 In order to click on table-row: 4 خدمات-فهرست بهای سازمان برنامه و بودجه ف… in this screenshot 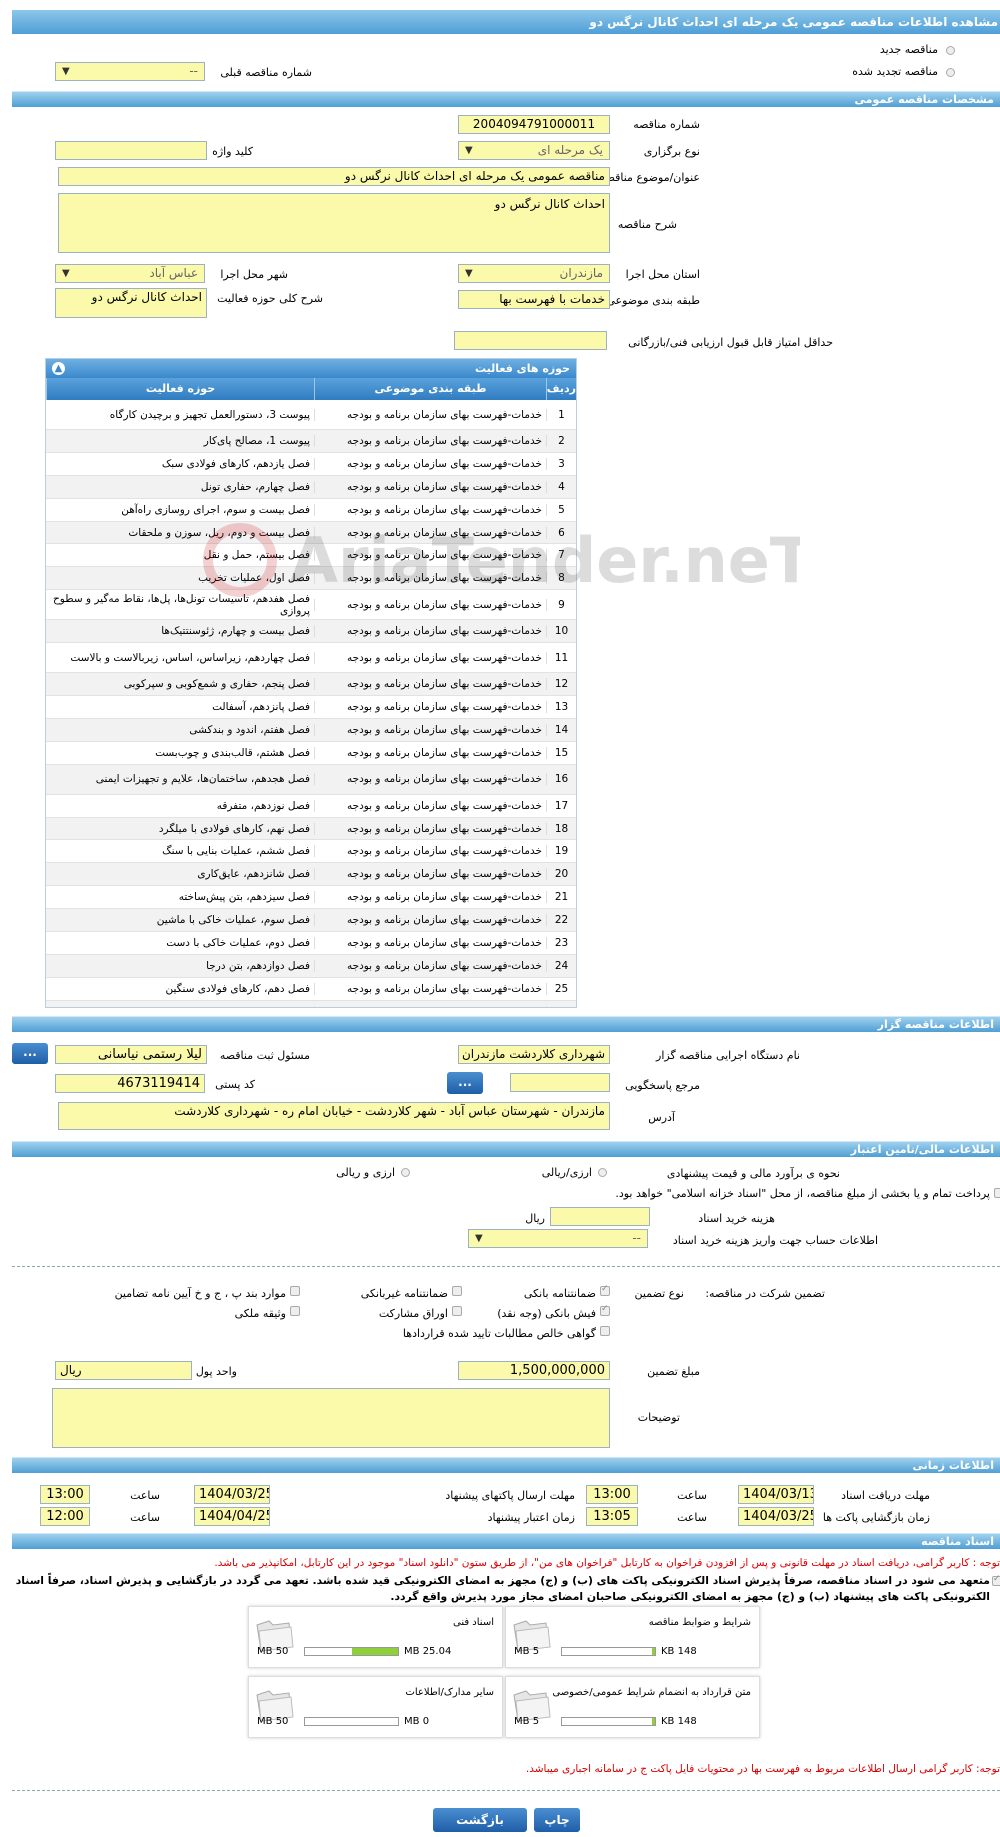, I will do `click(311, 487)`.